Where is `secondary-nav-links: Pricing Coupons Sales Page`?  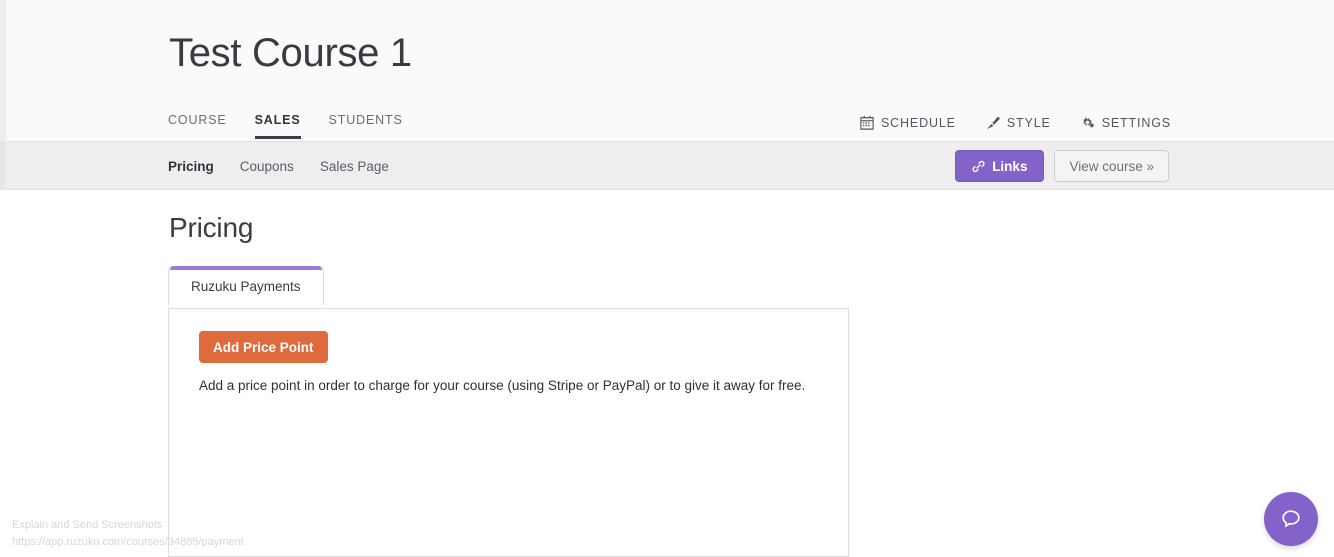
secondary-nav-links: Pricing Coupons Sales Page is located at coordinates (278, 166).